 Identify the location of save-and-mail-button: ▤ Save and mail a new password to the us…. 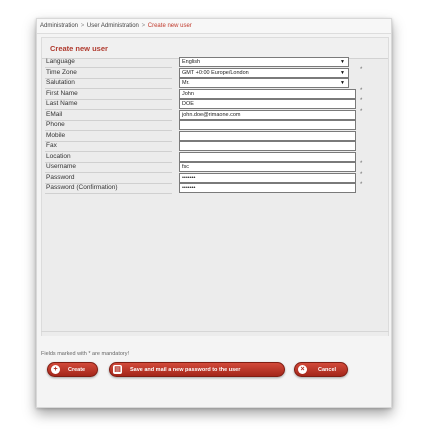
(197, 369).